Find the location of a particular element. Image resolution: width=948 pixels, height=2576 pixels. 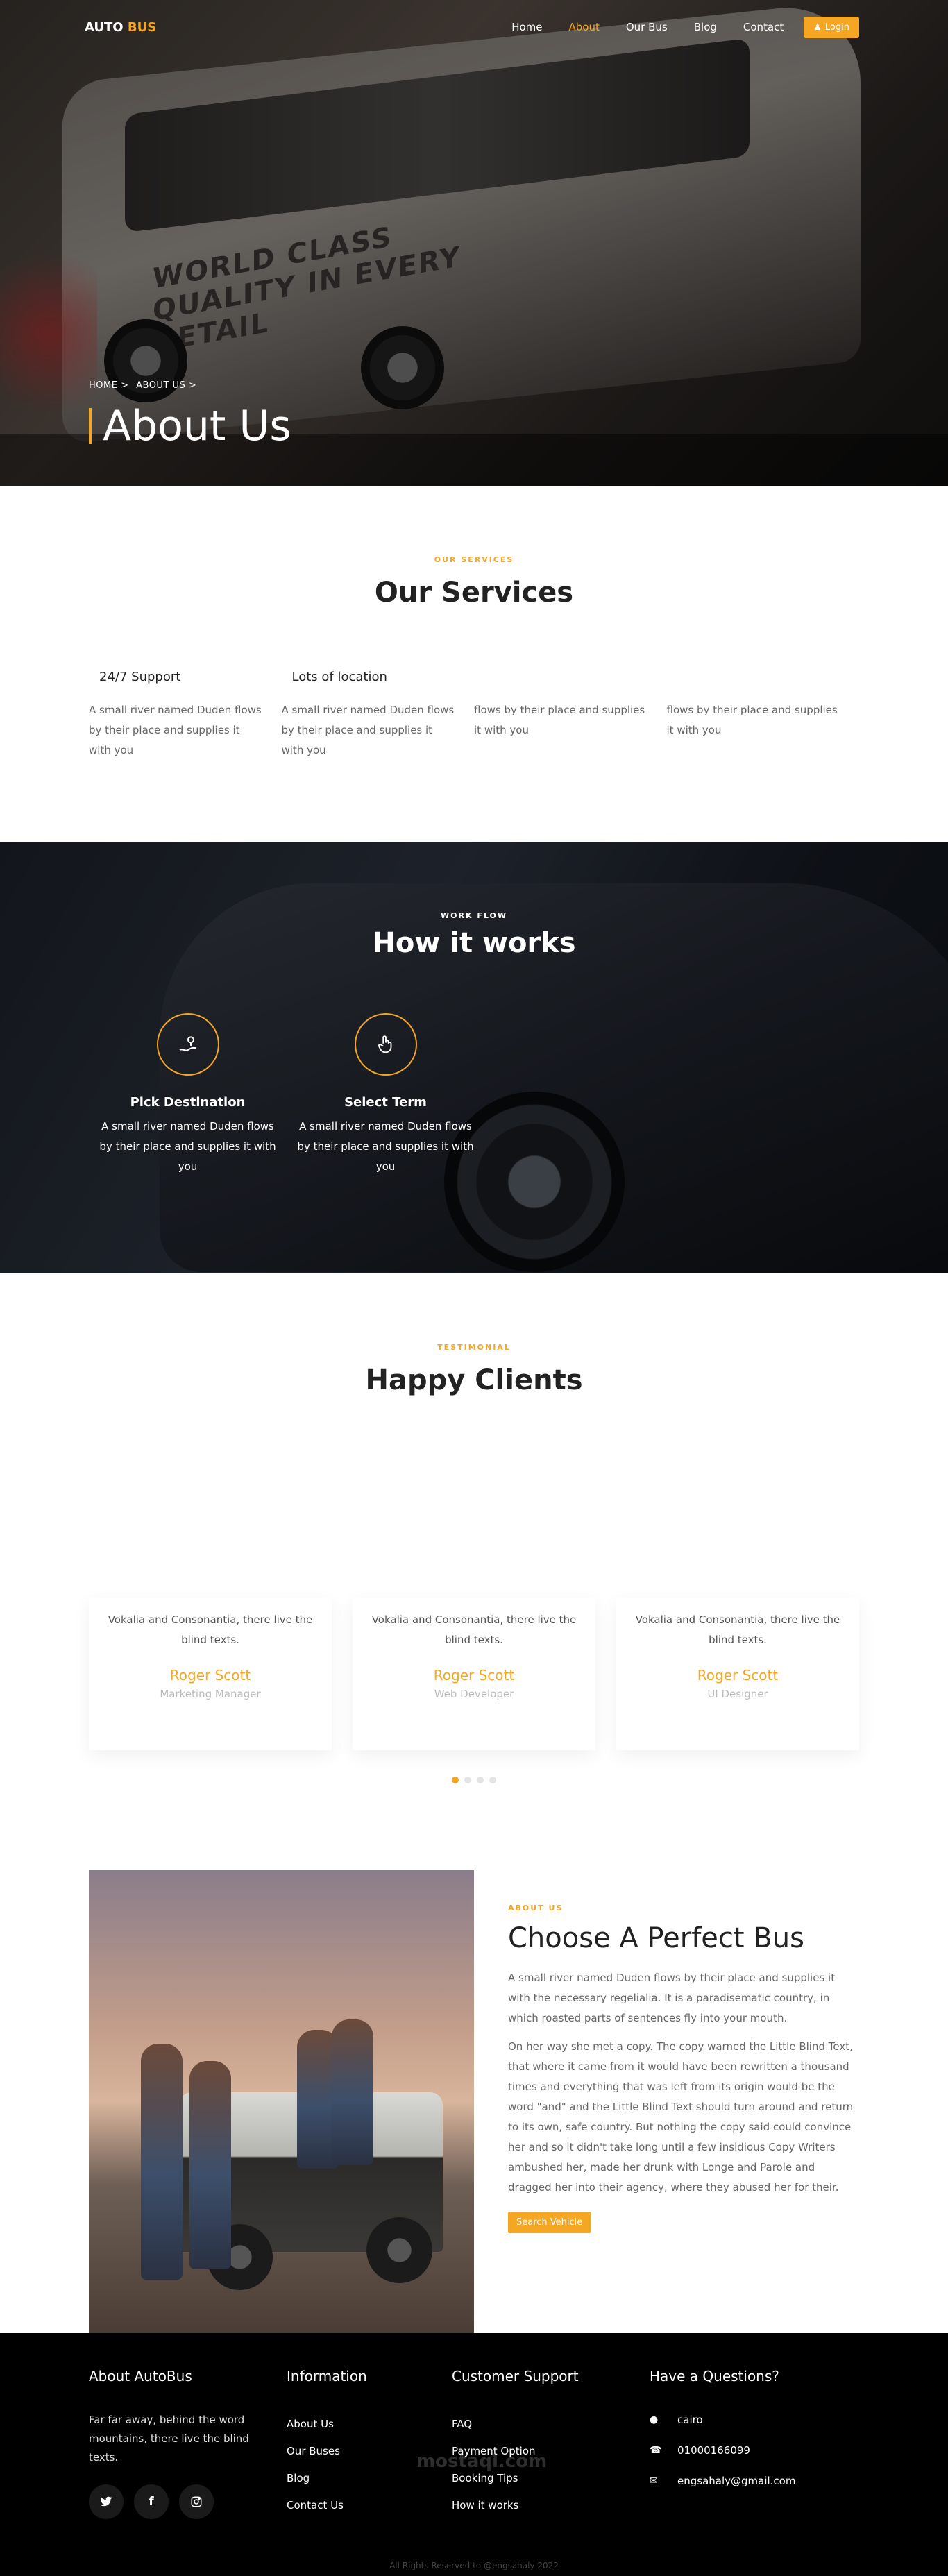

logo: AUTO BUS is located at coordinates (120, 27).